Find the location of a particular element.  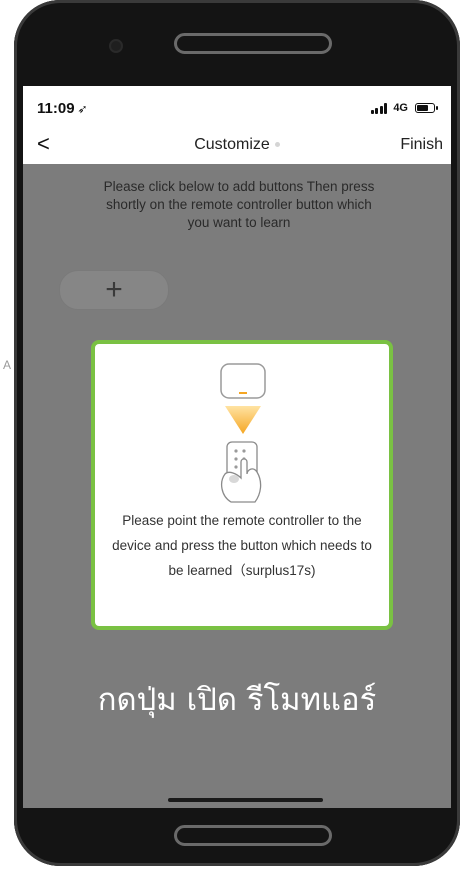

status-icons: 4G is located at coordinates (404, 108).